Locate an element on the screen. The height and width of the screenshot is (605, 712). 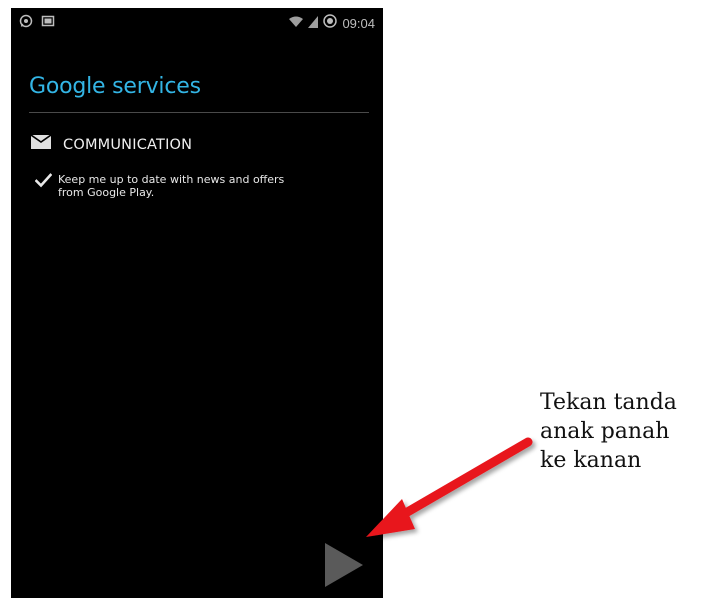
checkmark-icon is located at coordinates (43, 183).